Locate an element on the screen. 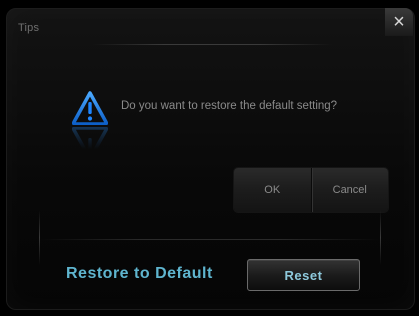  dialog-button-group: OK Cancel is located at coordinates (311, 190).